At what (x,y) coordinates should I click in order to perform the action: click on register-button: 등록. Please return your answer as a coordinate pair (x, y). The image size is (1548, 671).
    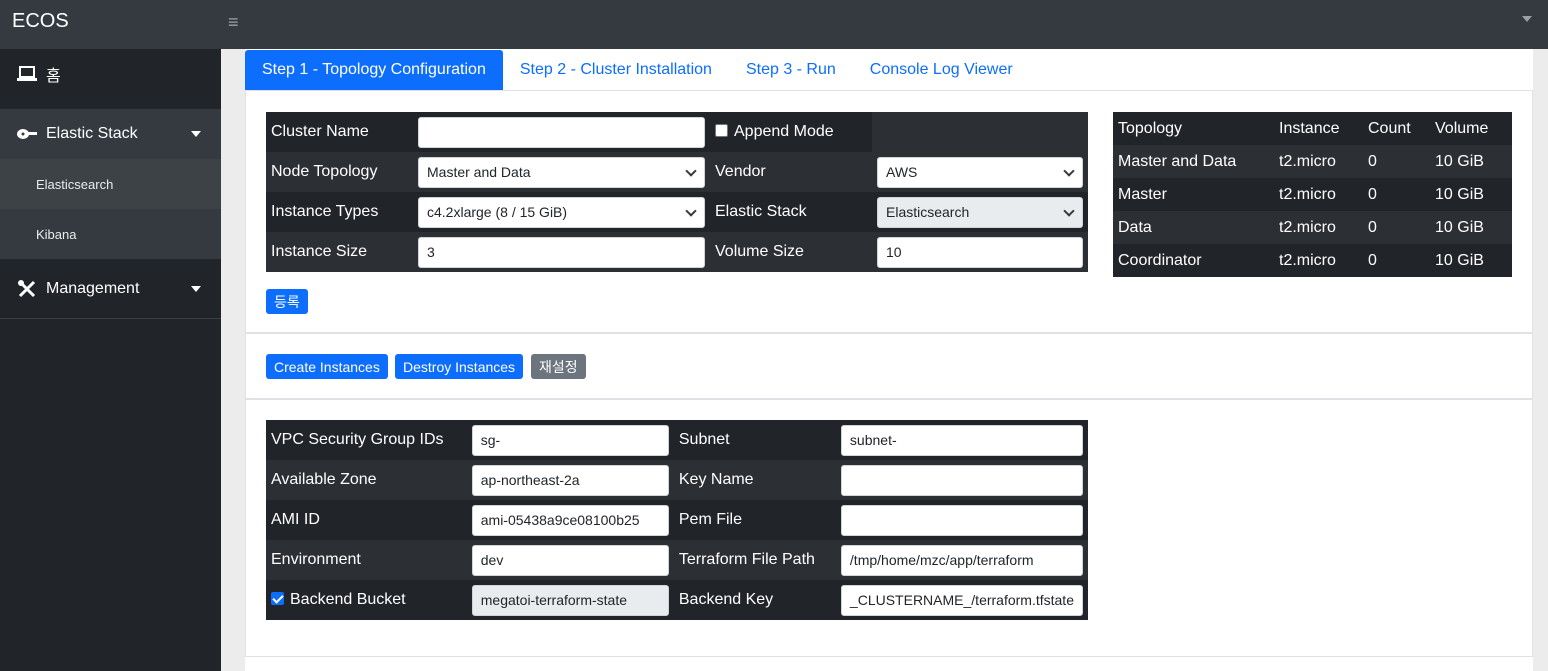
    Looking at the image, I should click on (287, 301).